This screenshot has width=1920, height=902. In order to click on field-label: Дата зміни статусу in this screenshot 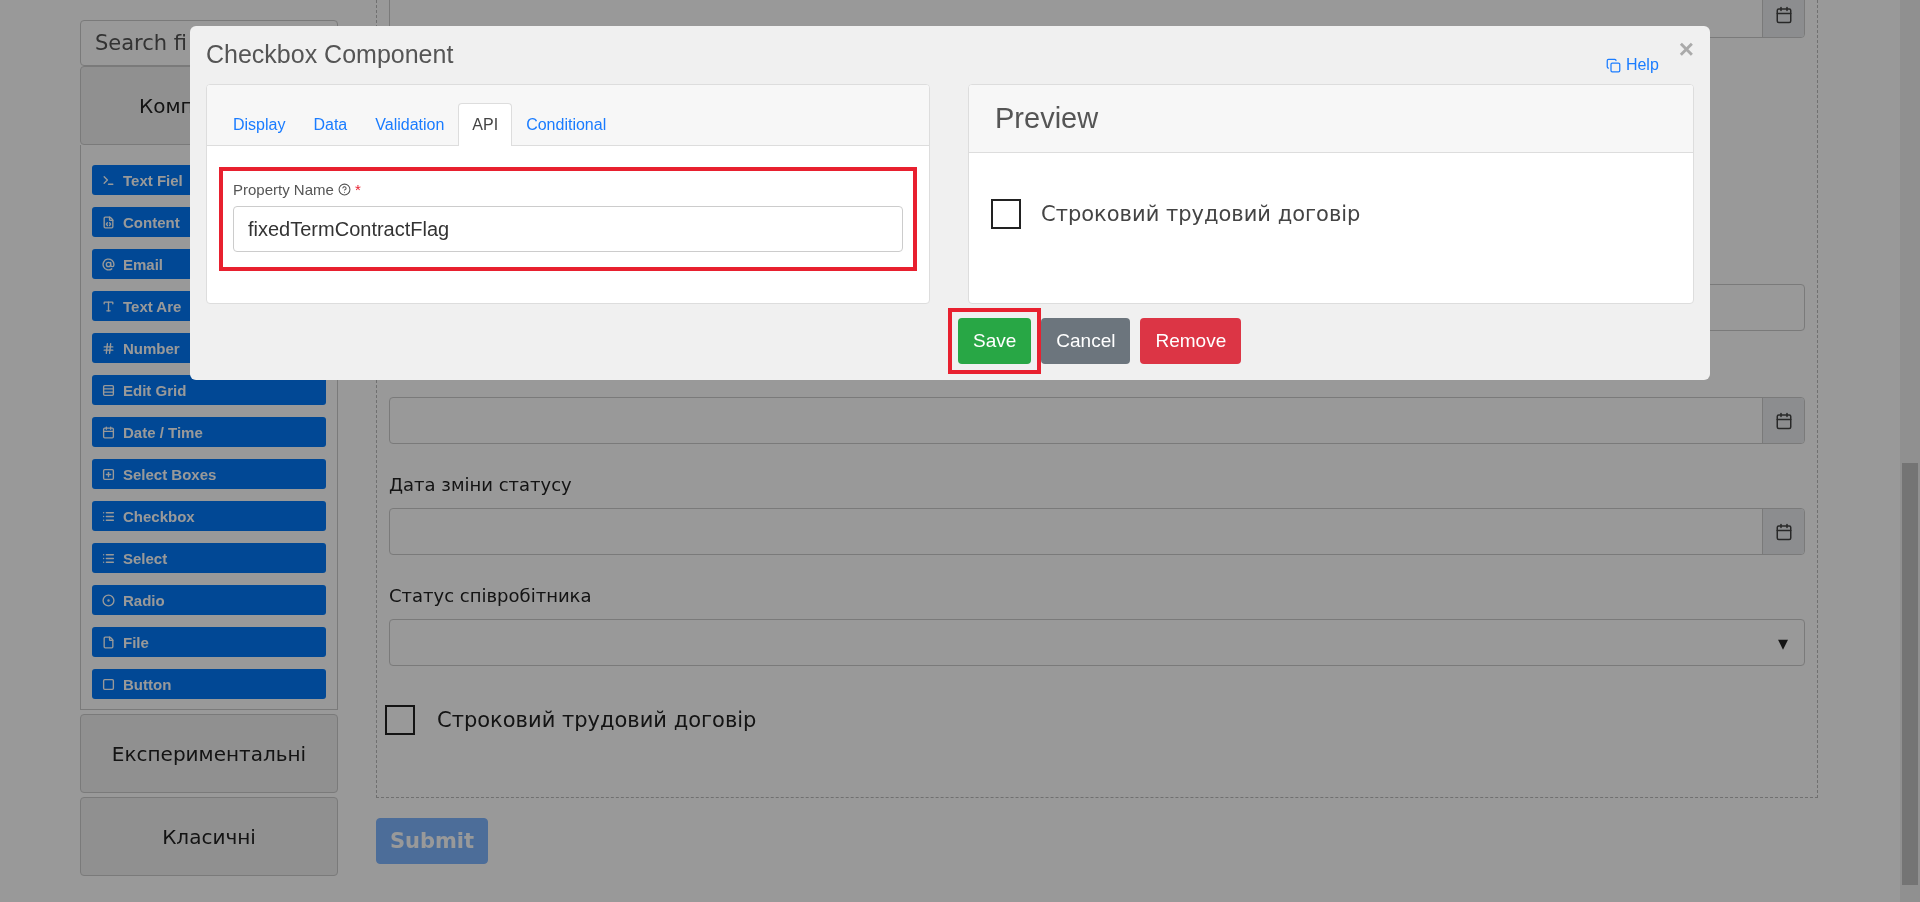, I will do `click(481, 485)`.